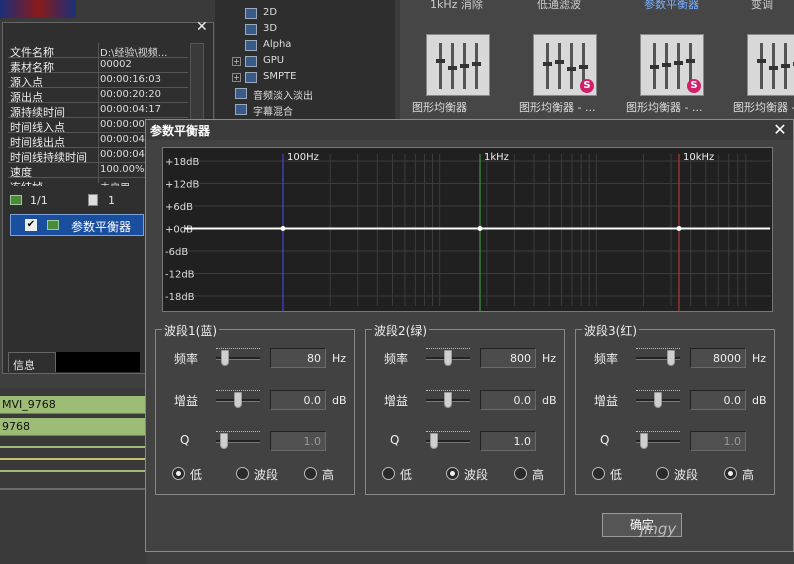 Image resolution: width=794 pixels, height=564 pixels. Describe the element at coordinates (131, 94) in the screenshot. I see `property-value: 00:00:20:20` at that location.